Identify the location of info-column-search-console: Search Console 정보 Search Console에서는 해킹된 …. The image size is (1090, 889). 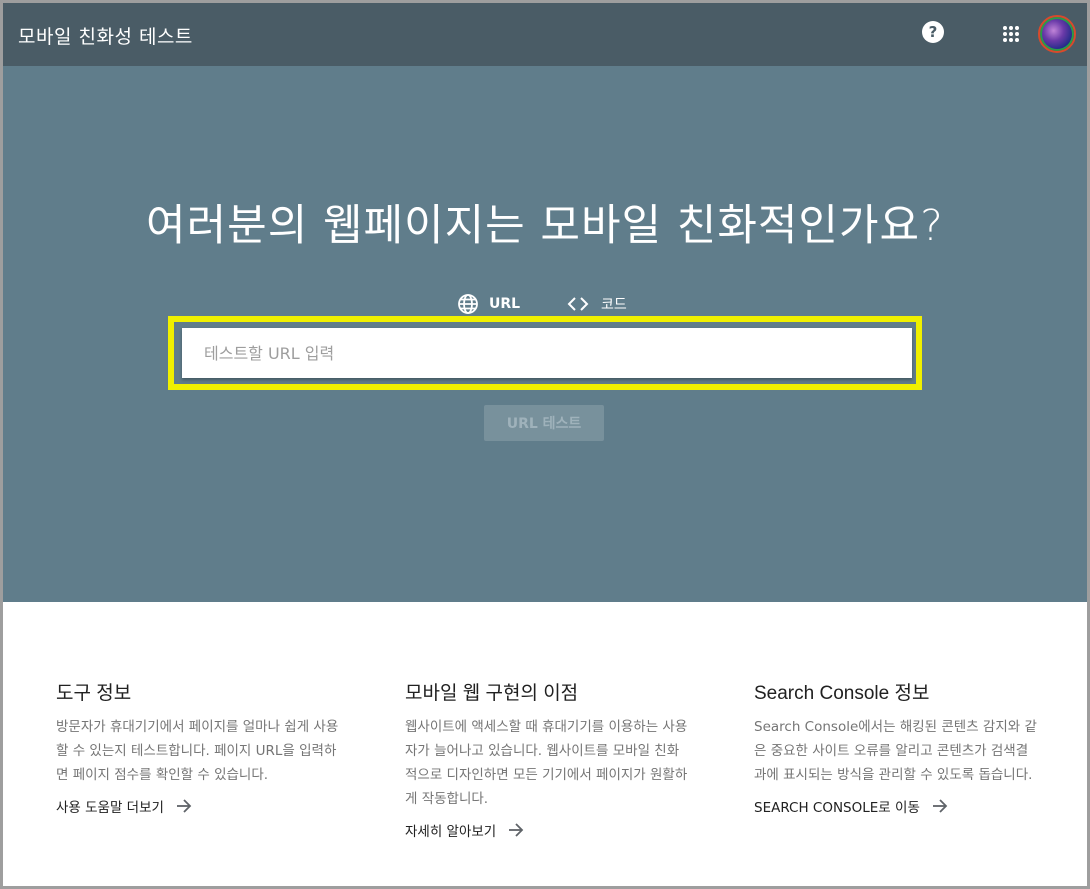
(899, 747).